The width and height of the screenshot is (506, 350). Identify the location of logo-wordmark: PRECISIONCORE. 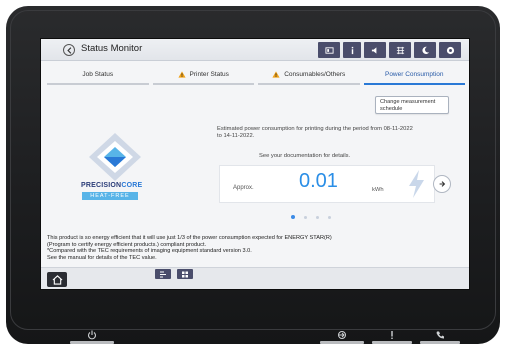
(111, 185).